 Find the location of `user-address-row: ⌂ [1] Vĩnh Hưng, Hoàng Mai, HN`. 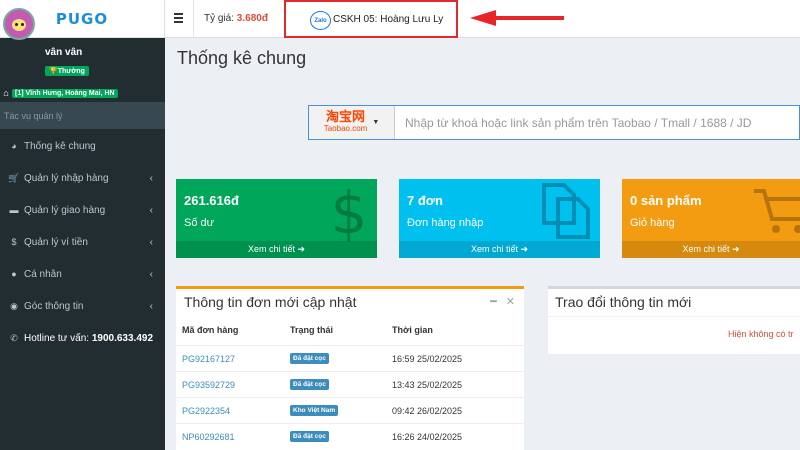

user-address-row: ⌂ [1] Vĩnh Hưng, Hoàng Mai, HN is located at coordinates (59, 93).